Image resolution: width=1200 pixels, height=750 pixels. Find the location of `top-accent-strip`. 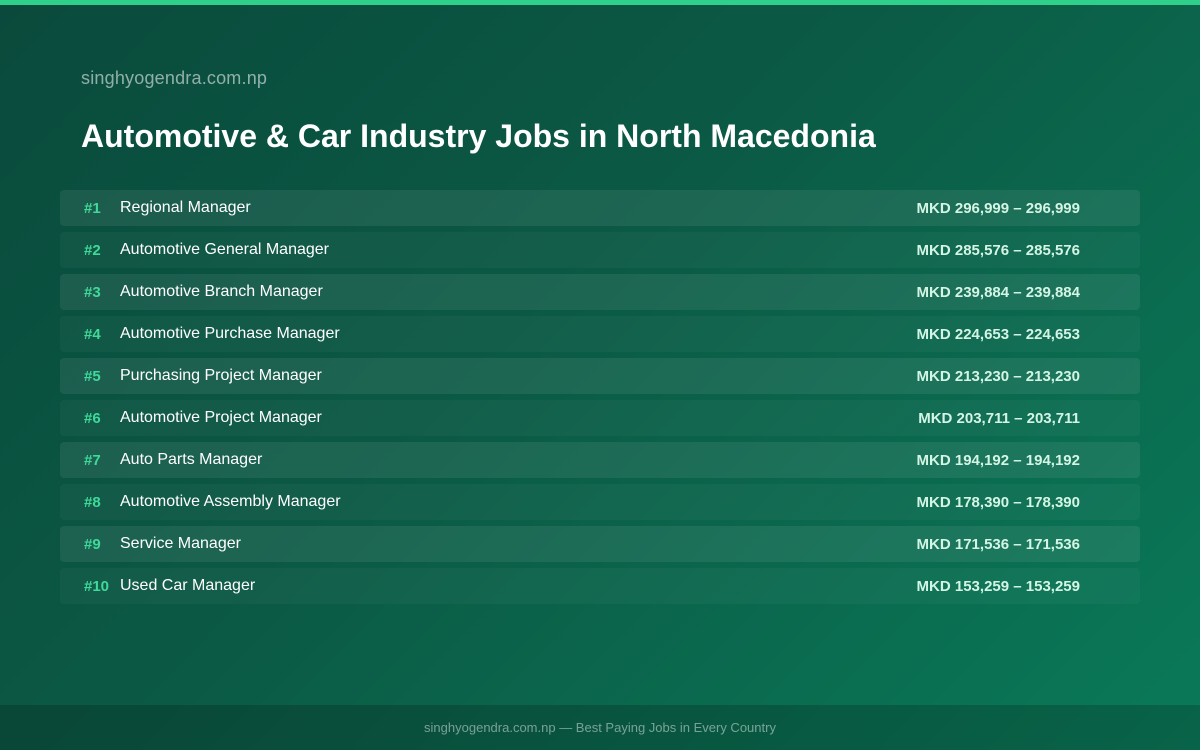

top-accent-strip is located at coordinates (600, 2).